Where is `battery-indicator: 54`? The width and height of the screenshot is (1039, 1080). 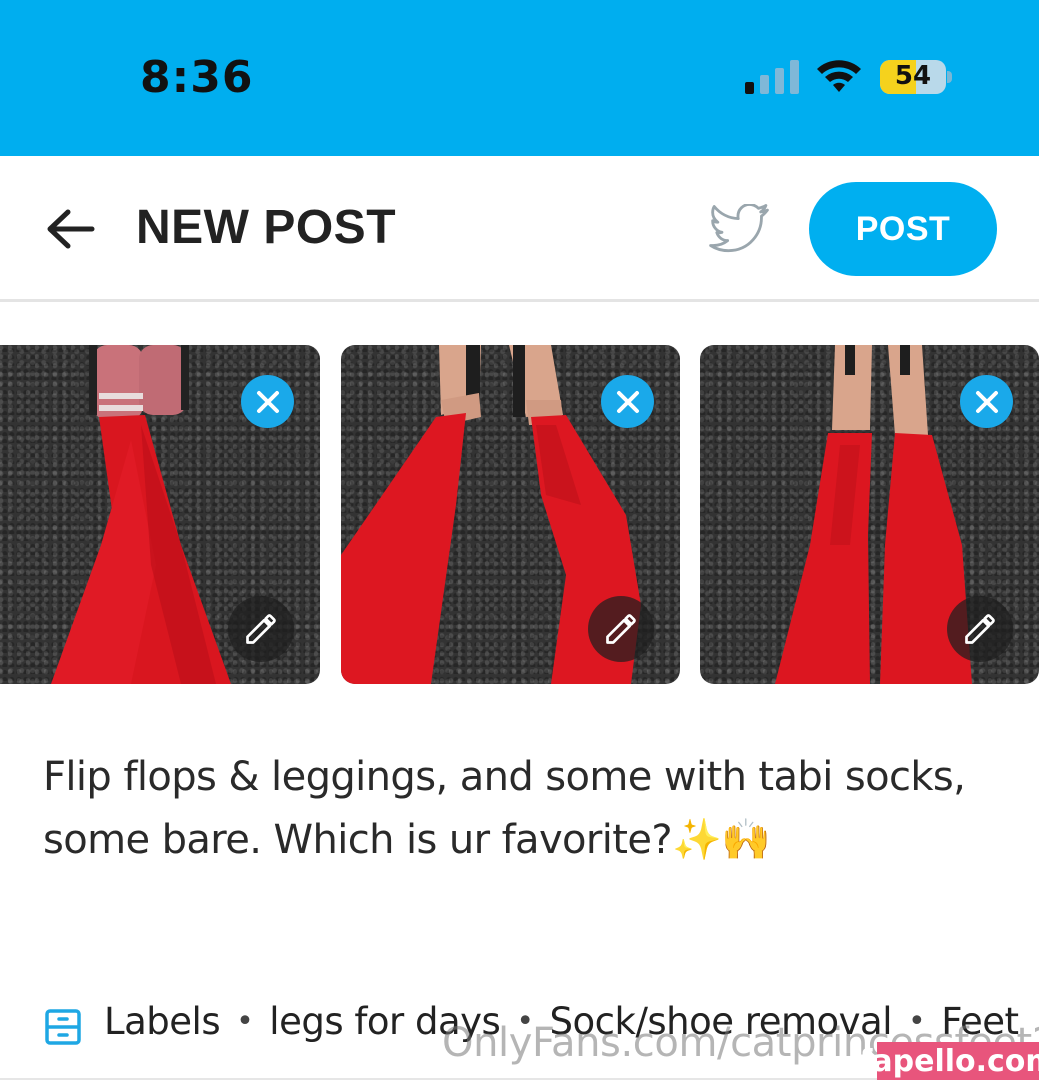 battery-indicator: 54 is located at coordinates (916, 77).